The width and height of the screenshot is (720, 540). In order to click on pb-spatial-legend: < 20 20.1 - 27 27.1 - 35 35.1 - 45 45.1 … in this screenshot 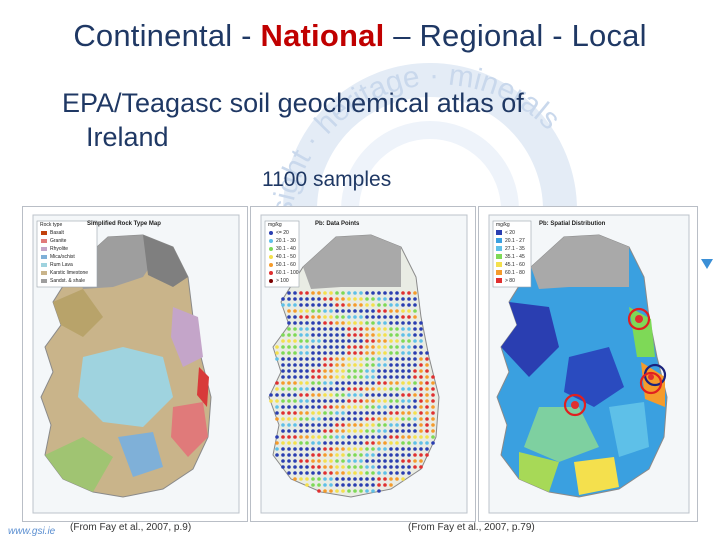, I will do `click(515, 257)`.